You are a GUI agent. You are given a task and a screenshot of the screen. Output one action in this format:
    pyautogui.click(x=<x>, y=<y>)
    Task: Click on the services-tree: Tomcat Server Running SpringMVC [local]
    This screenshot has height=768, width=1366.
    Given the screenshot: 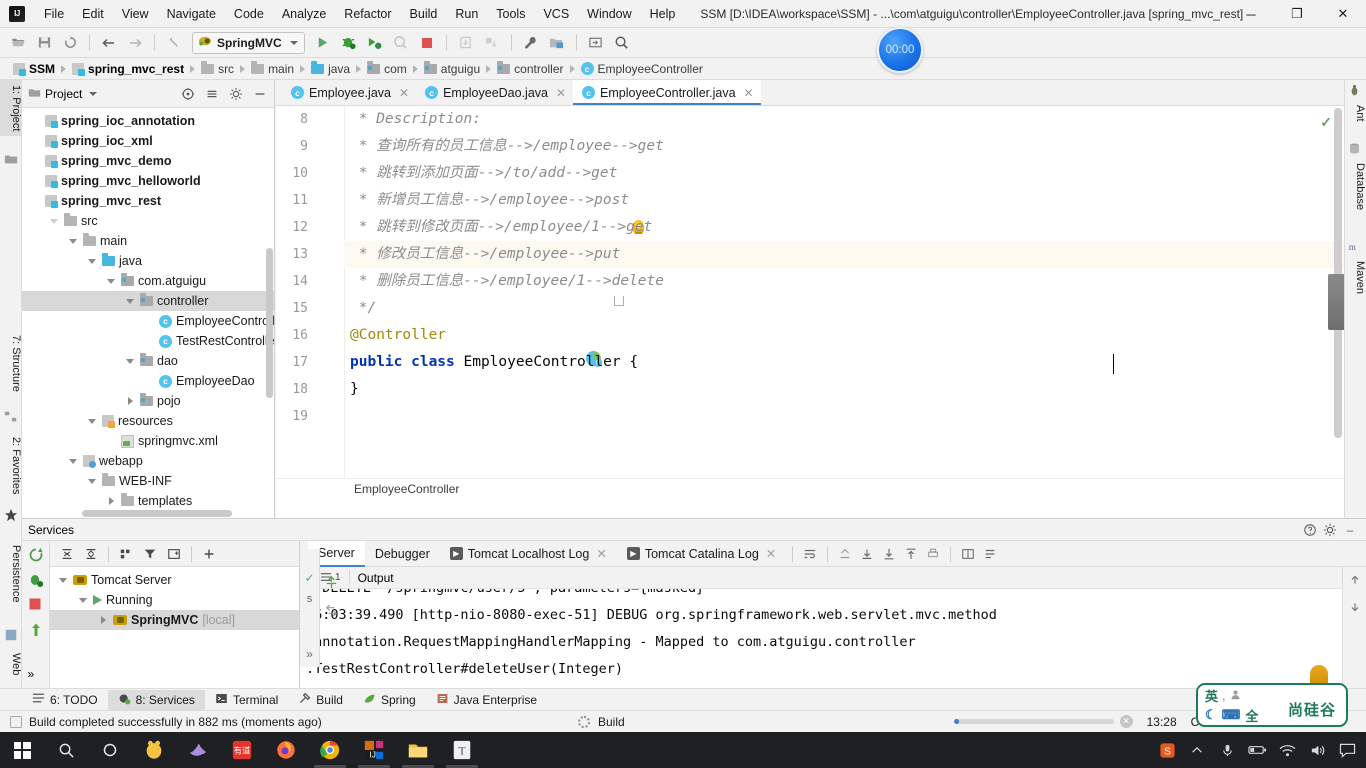 What is the action you would take?
    pyautogui.click(x=174, y=627)
    